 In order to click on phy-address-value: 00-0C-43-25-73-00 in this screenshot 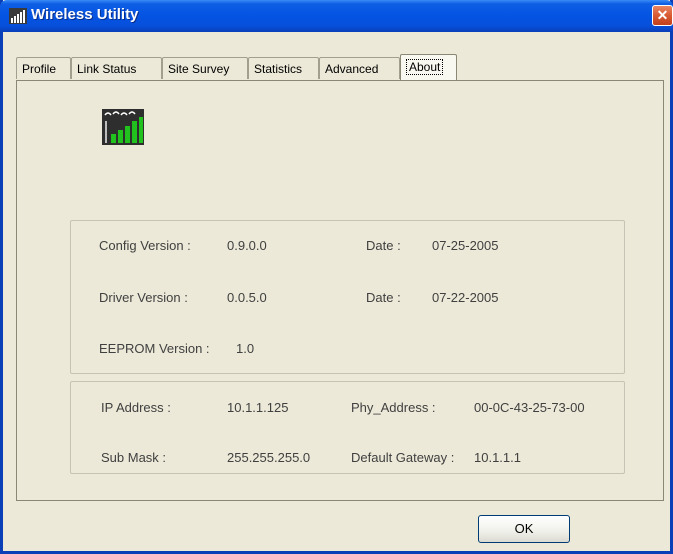, I will do `click(529, 407)`.